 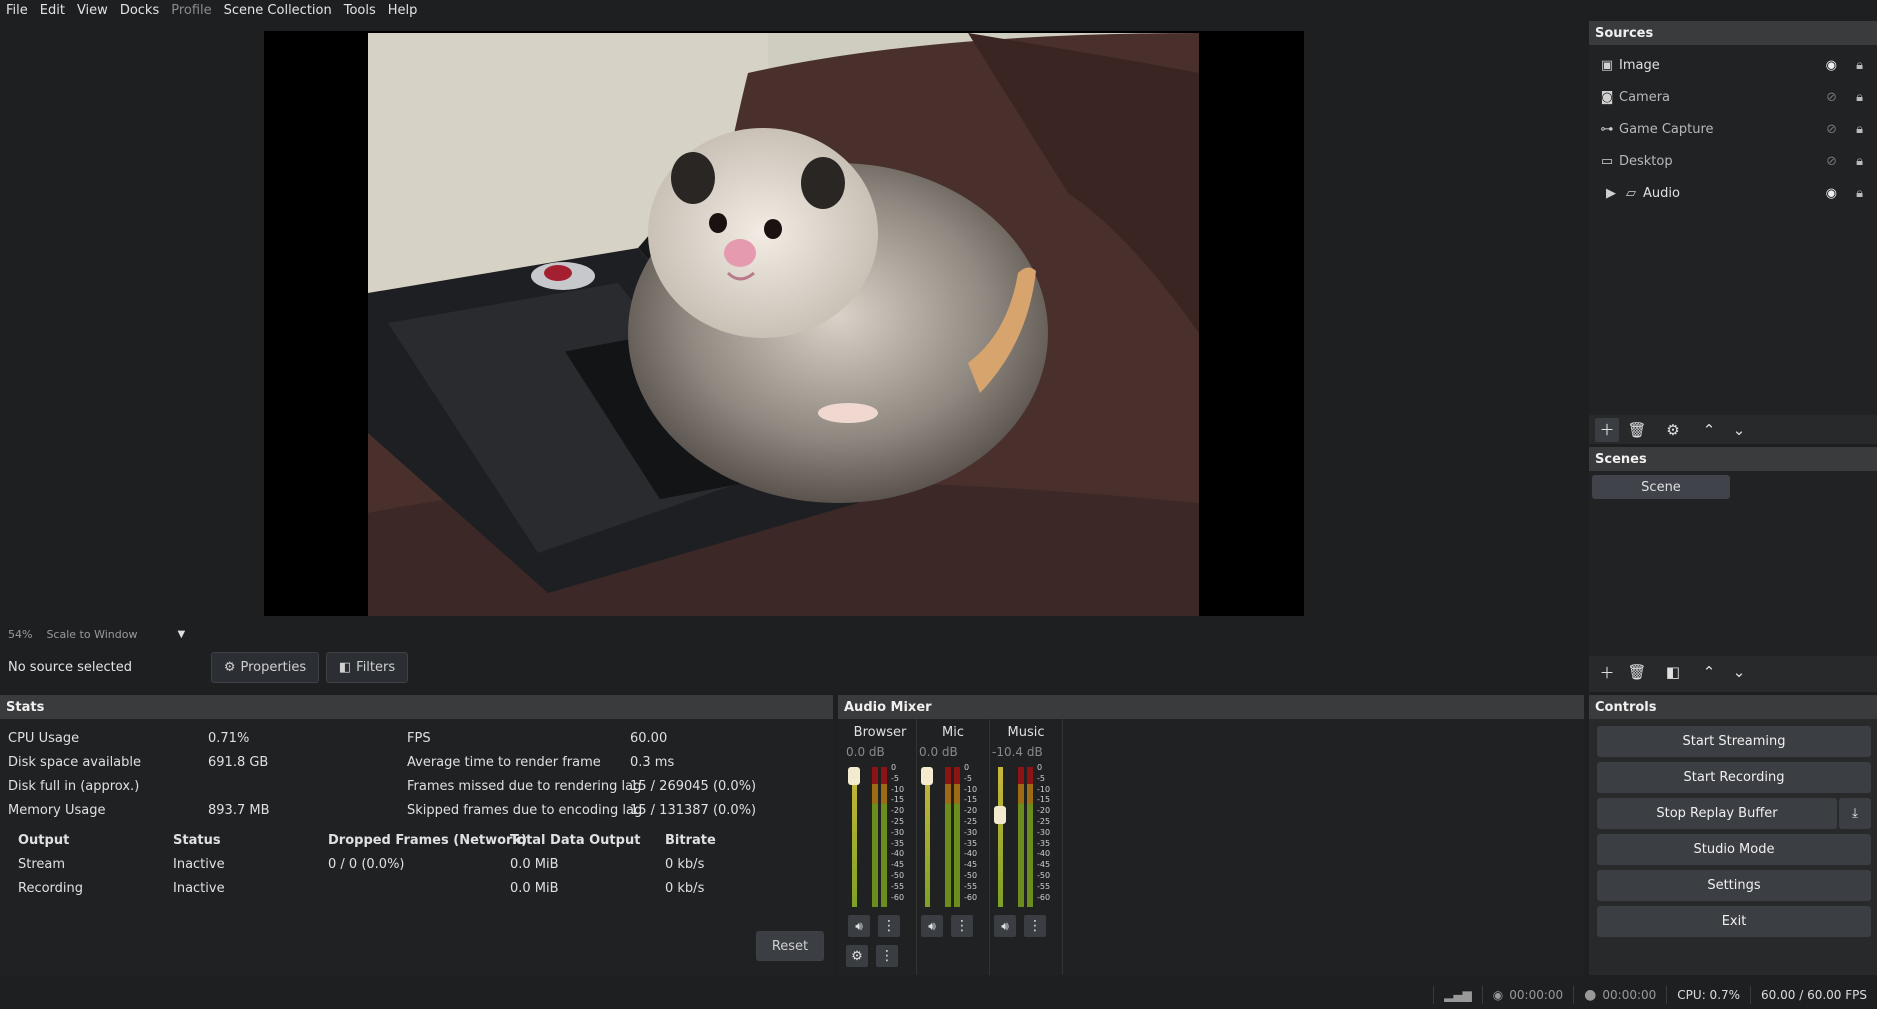 I want to click on table-cell: 0 kb/s, so click(x=685, y=888).